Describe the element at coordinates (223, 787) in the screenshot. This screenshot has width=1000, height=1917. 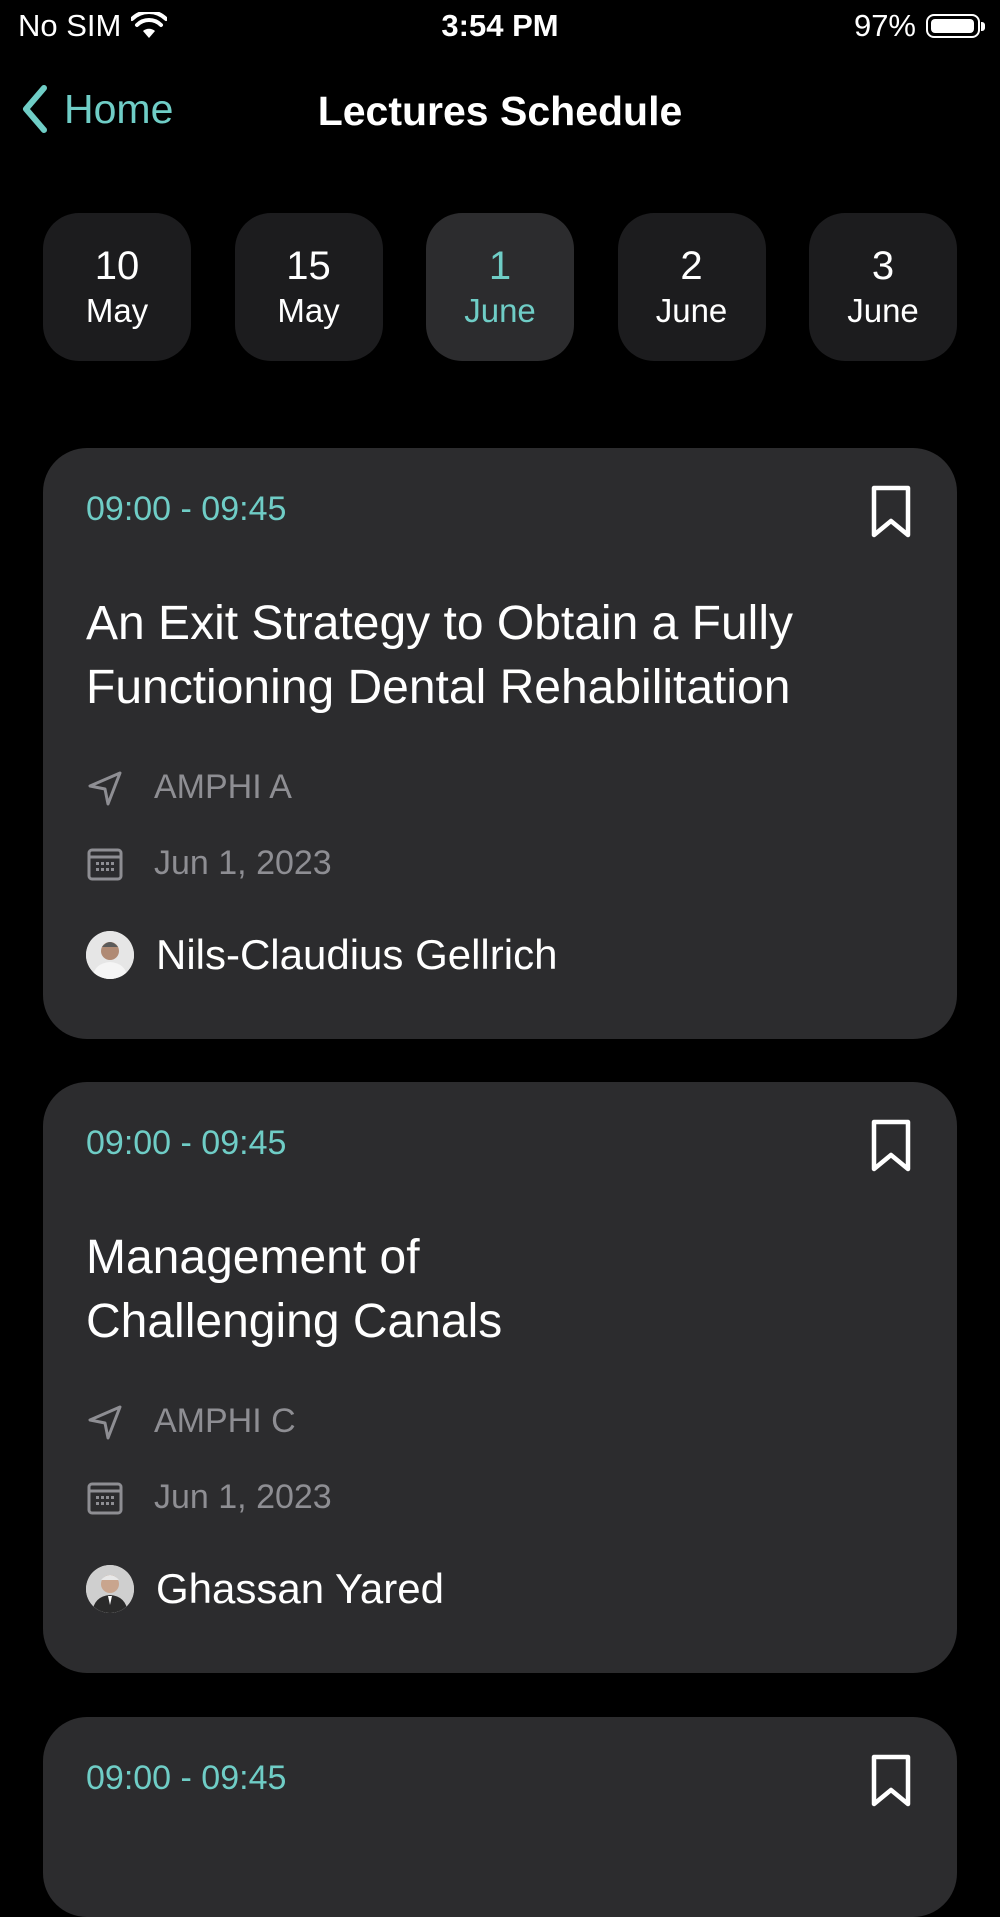
I see `lecture-location: AMPHI A` at that location.